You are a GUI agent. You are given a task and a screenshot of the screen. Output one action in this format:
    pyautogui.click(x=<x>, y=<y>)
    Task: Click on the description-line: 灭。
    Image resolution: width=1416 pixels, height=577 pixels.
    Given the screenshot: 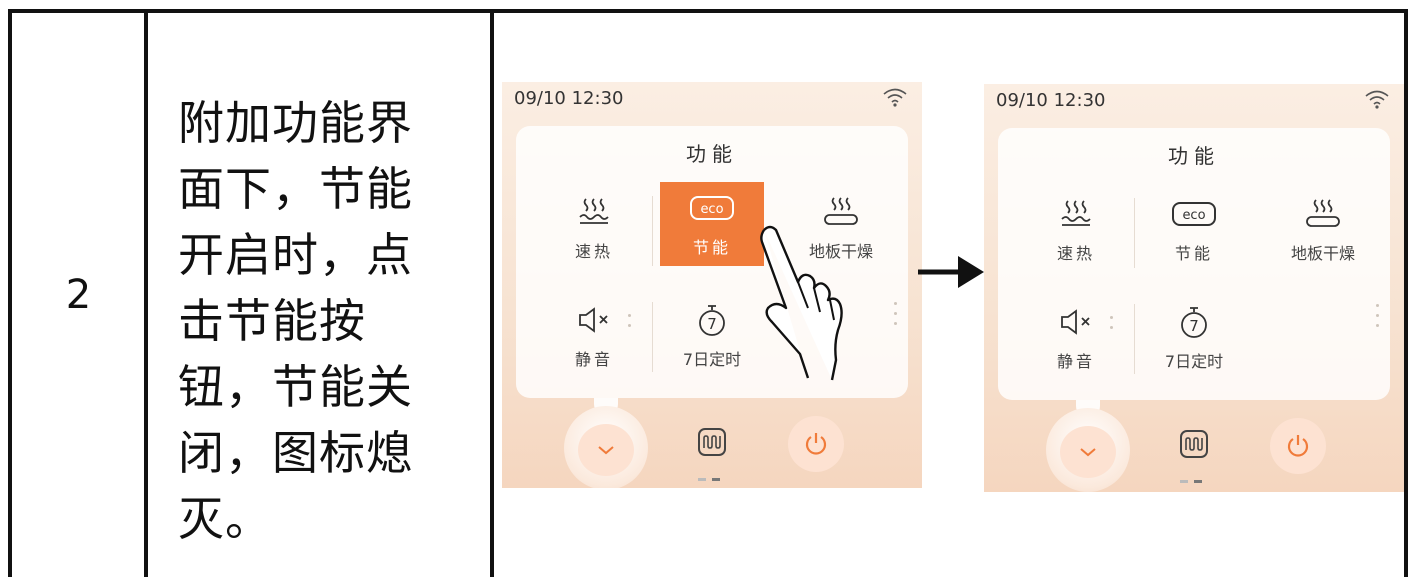 What is the action you would take?
    pyautogui.click(x=225, y=519)
    